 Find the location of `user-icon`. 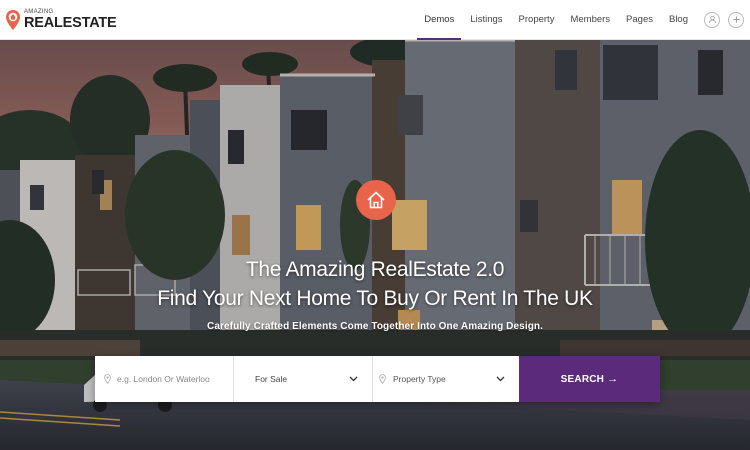

user-icon is located at coordinates (712, 19).